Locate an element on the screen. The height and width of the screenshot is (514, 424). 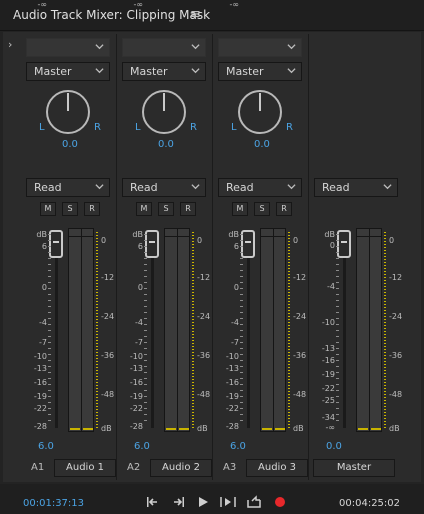
fader-scale-label: dB is located at coordinates (41, 234).